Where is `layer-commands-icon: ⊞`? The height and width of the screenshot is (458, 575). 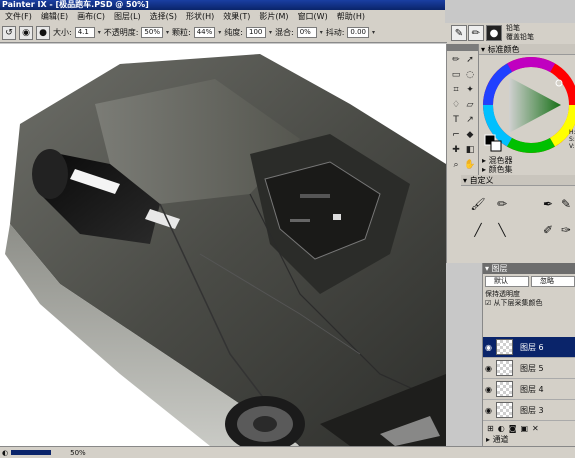 layer-commands-icon: ⊞ is located at coordinates (490, 429).